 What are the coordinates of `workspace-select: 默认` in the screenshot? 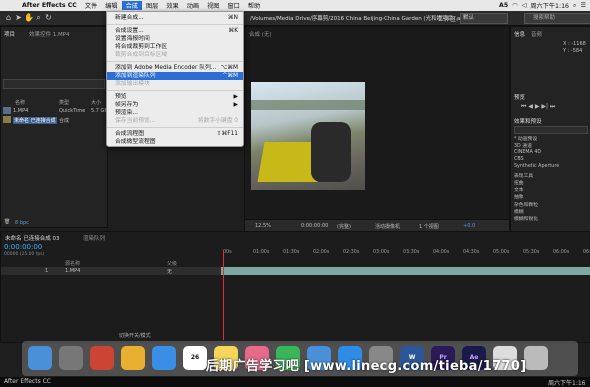 It's located at (484, 18).